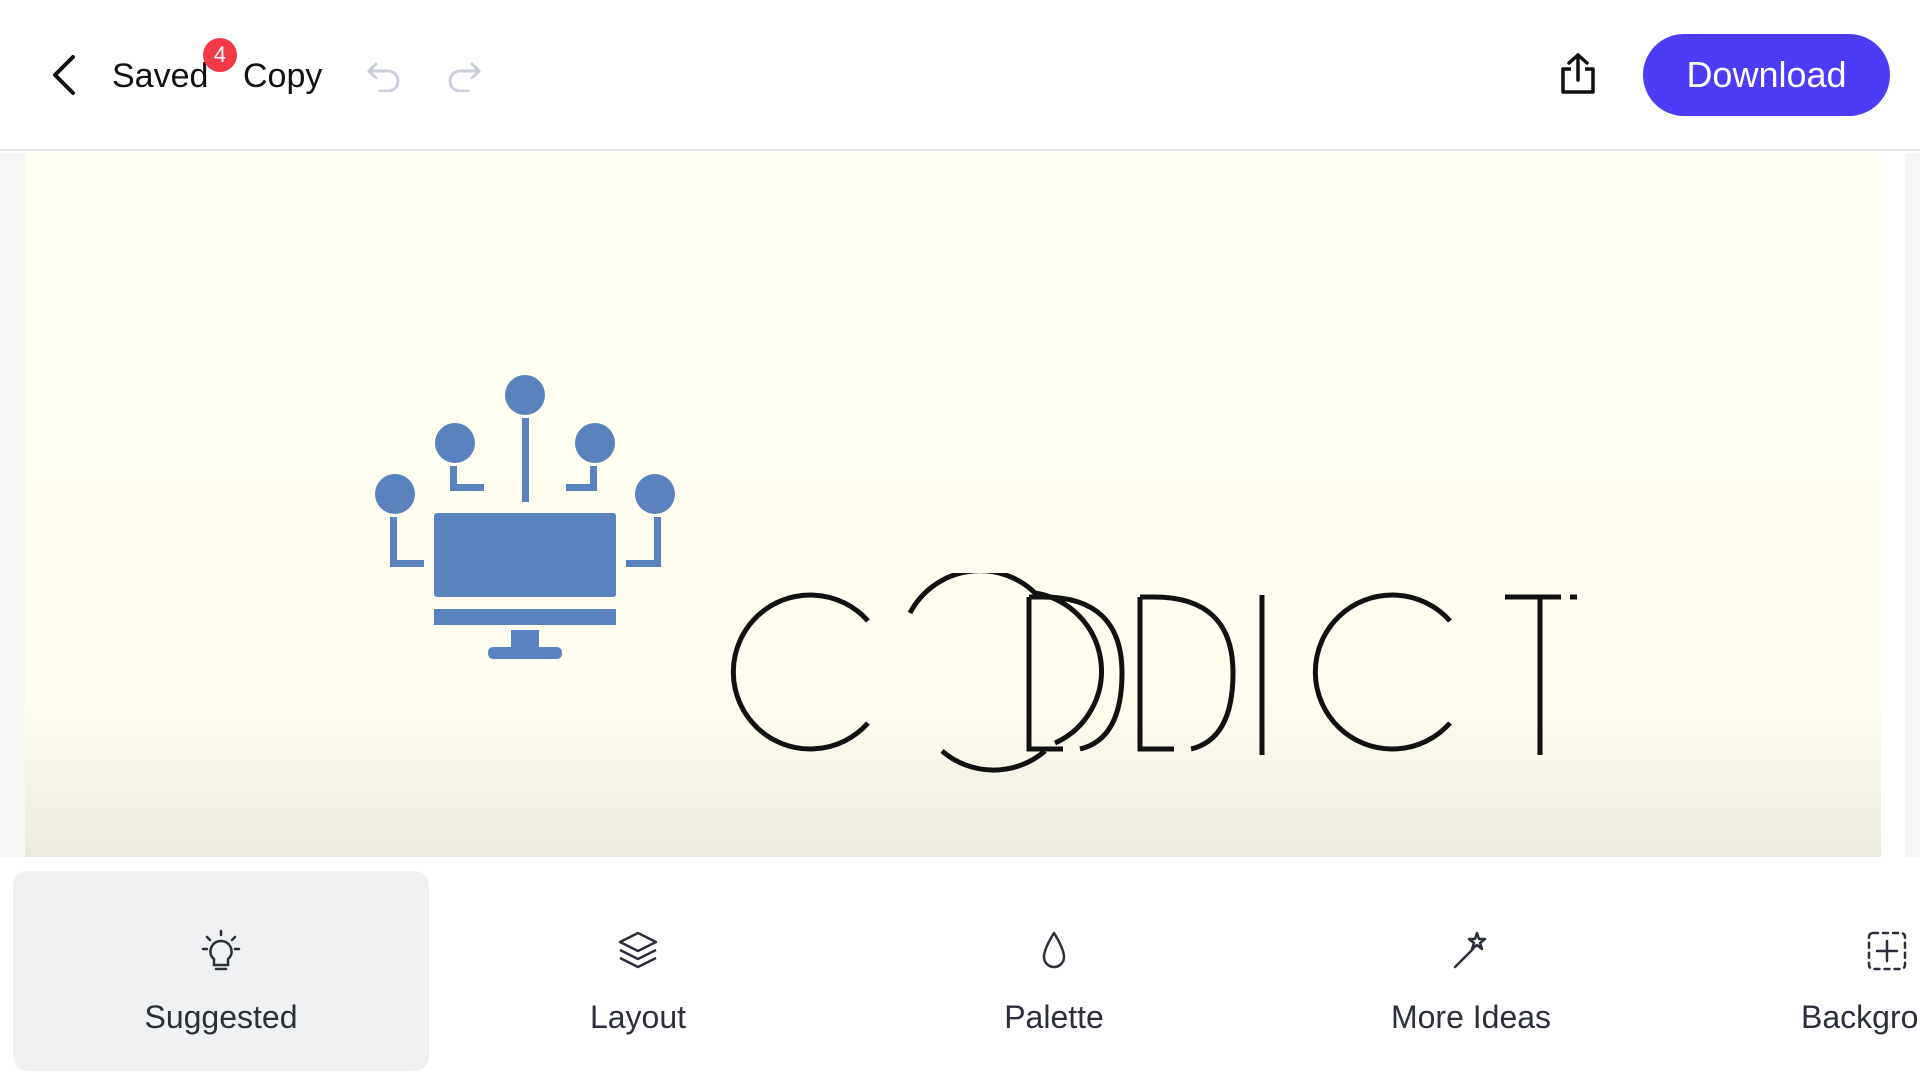  I want to click on scrollbar-track, so click(1893, 505).